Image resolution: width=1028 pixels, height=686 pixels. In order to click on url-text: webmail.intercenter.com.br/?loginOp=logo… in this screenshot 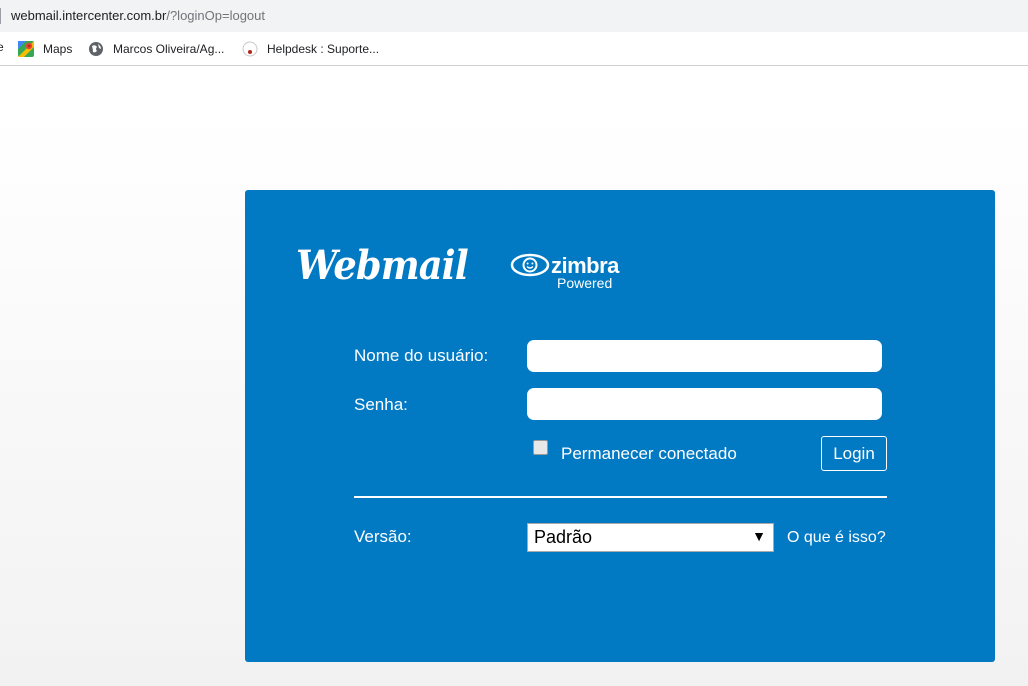, I will do `click(138, 15)`.